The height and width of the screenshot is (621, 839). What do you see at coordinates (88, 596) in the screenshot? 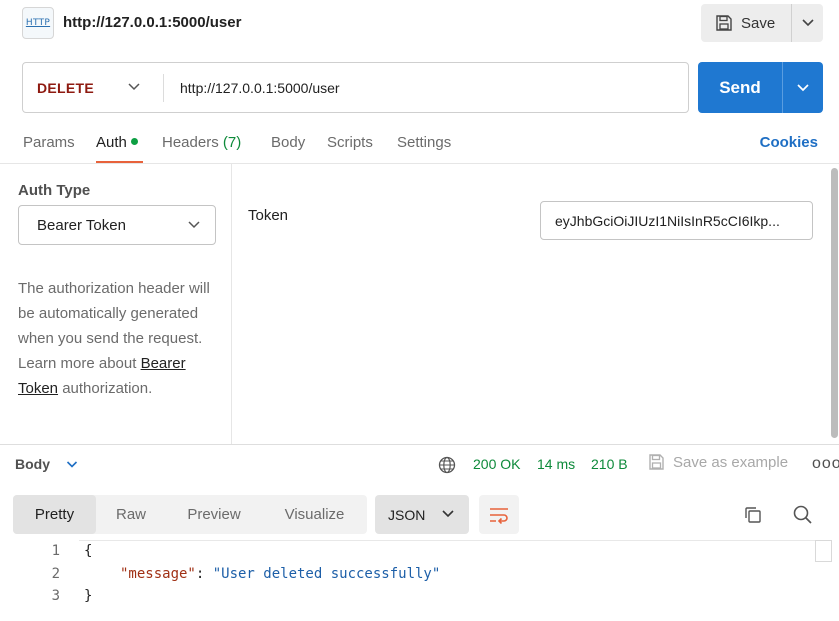
I see `code-line: }` at bounding box center [88, 596].